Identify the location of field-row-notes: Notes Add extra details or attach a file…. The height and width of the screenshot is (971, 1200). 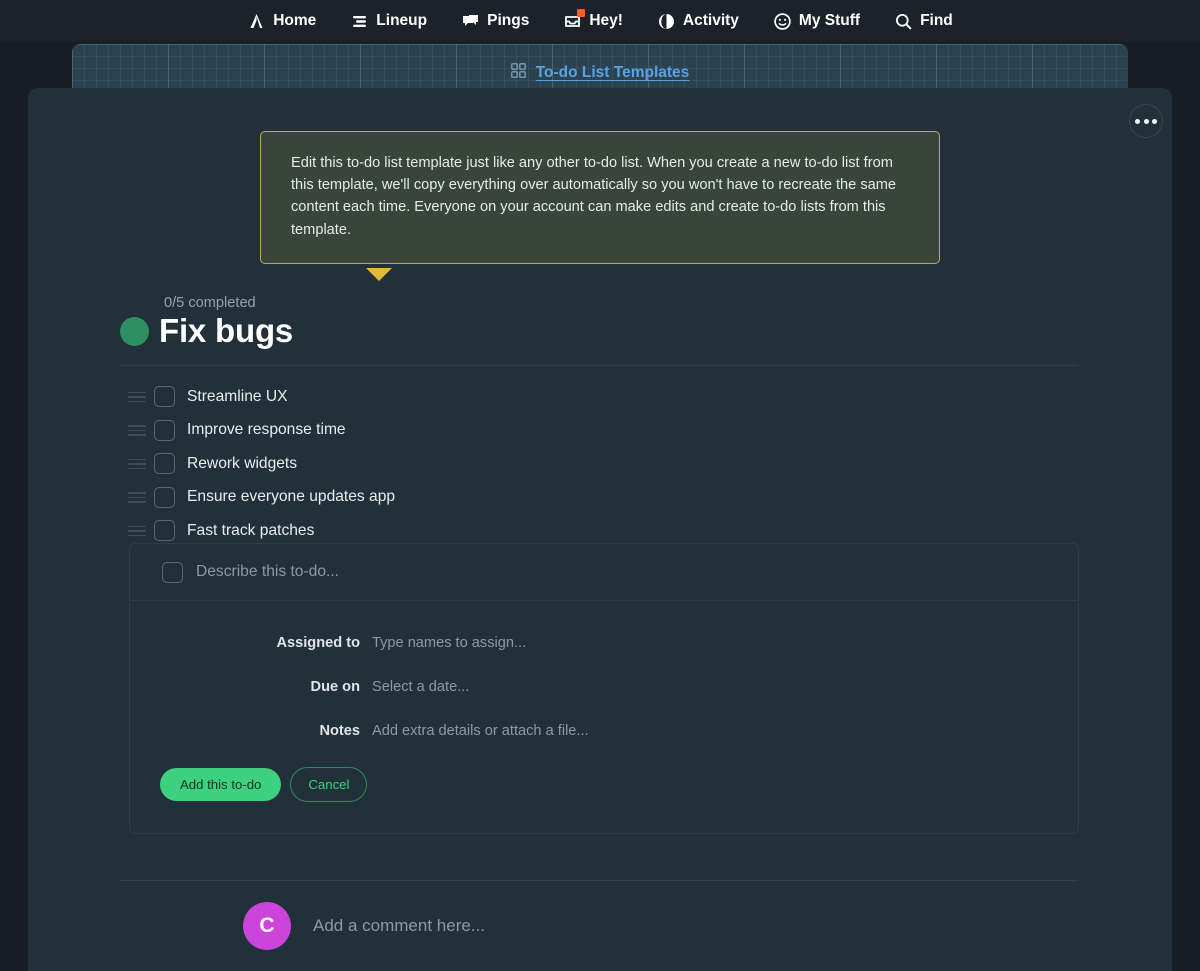
(604, 731).